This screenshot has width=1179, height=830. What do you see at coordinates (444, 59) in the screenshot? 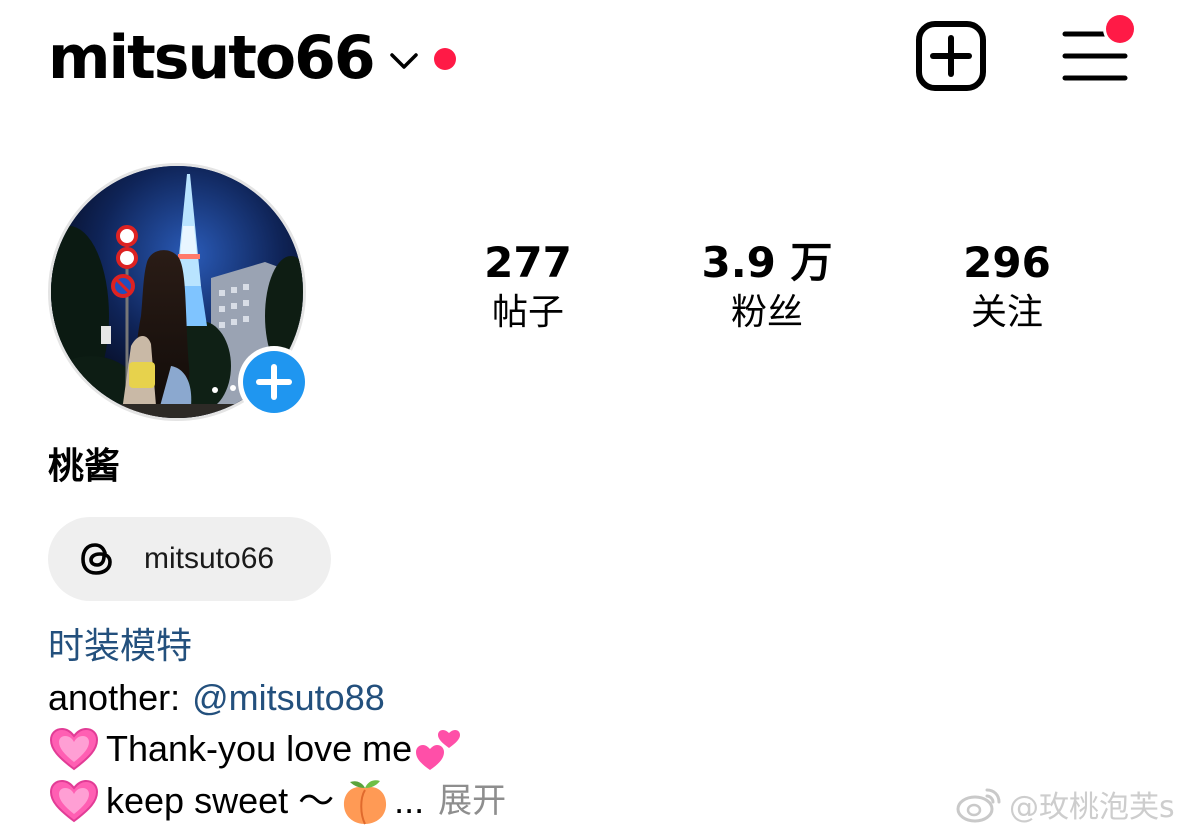
I see `notification-dot` at bounding box center [444, 59].